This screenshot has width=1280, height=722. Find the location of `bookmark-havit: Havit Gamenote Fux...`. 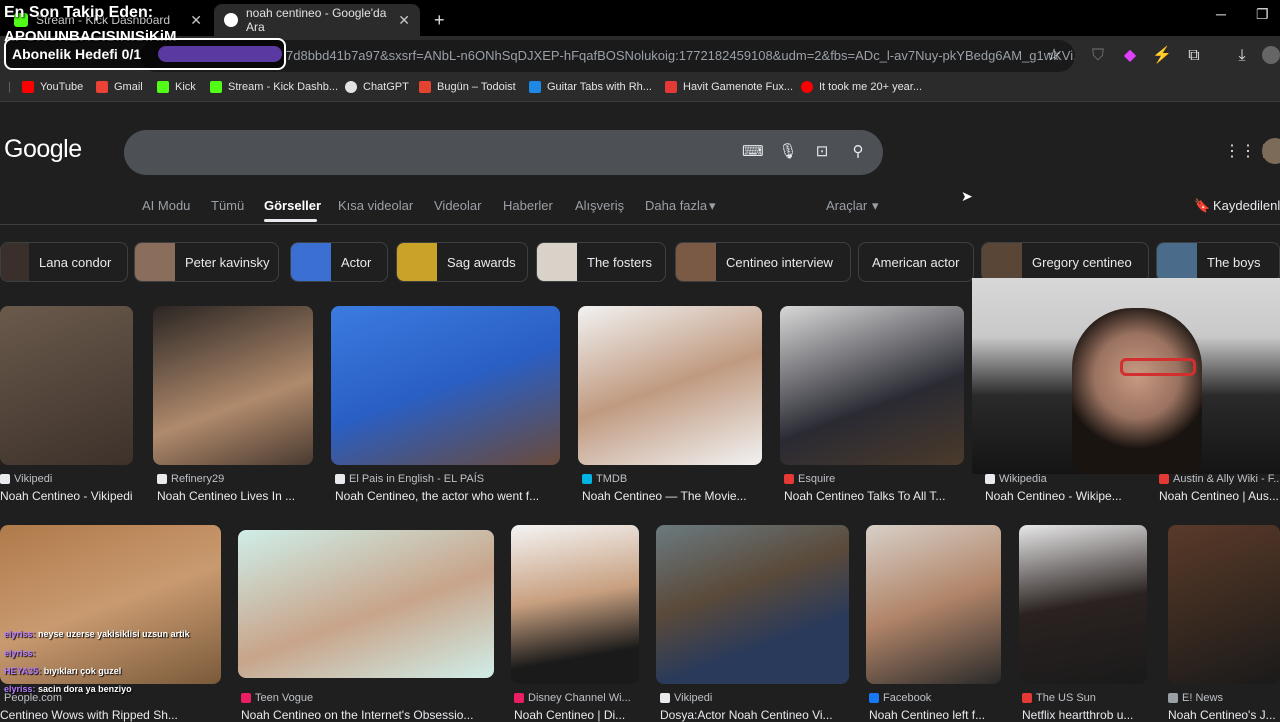

bookmark-havit: Havit Gamenote Fux... is located at coordinates (729, 87).